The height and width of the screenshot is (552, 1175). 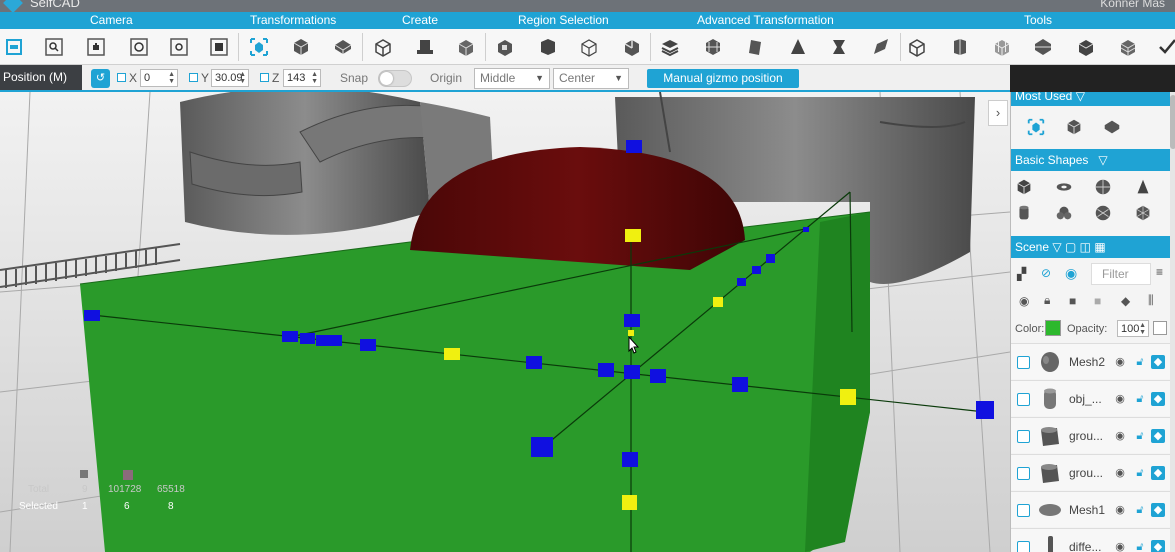 I want to click on hide-icon: ⊘, so click(x=1046, y=273).